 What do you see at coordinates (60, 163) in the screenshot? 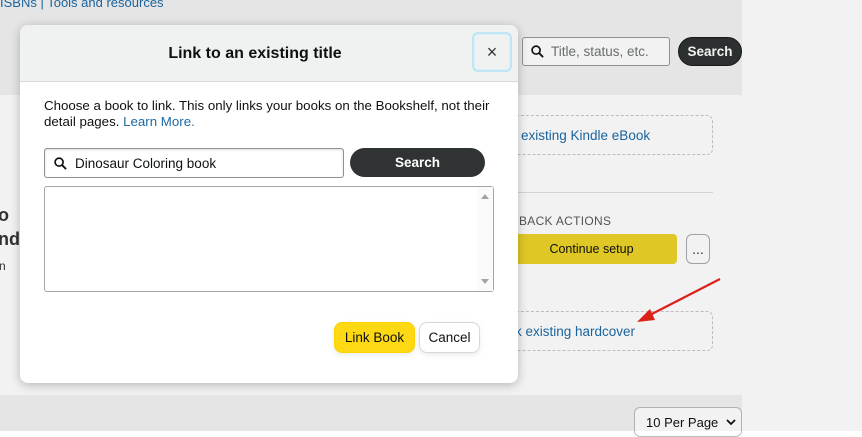
I see `search-icon` at bounding box center [60, 163].